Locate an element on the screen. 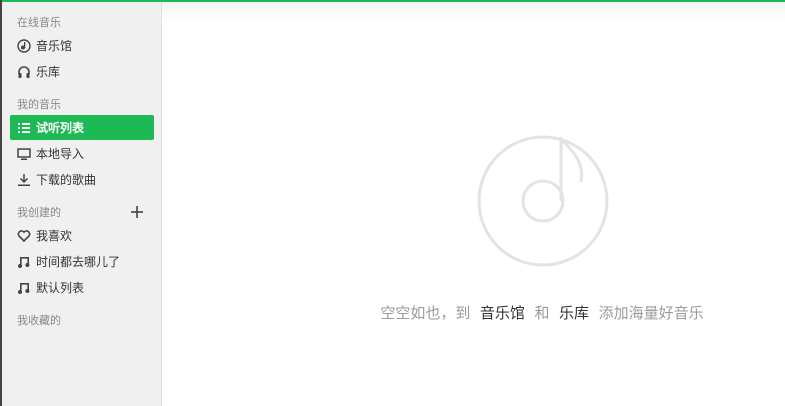  link-library: 乐库 is located at coordinates (574, 313).